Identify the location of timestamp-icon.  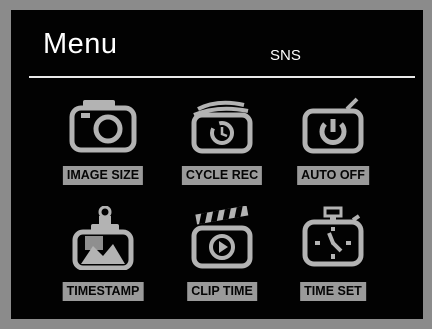
(103, 238).